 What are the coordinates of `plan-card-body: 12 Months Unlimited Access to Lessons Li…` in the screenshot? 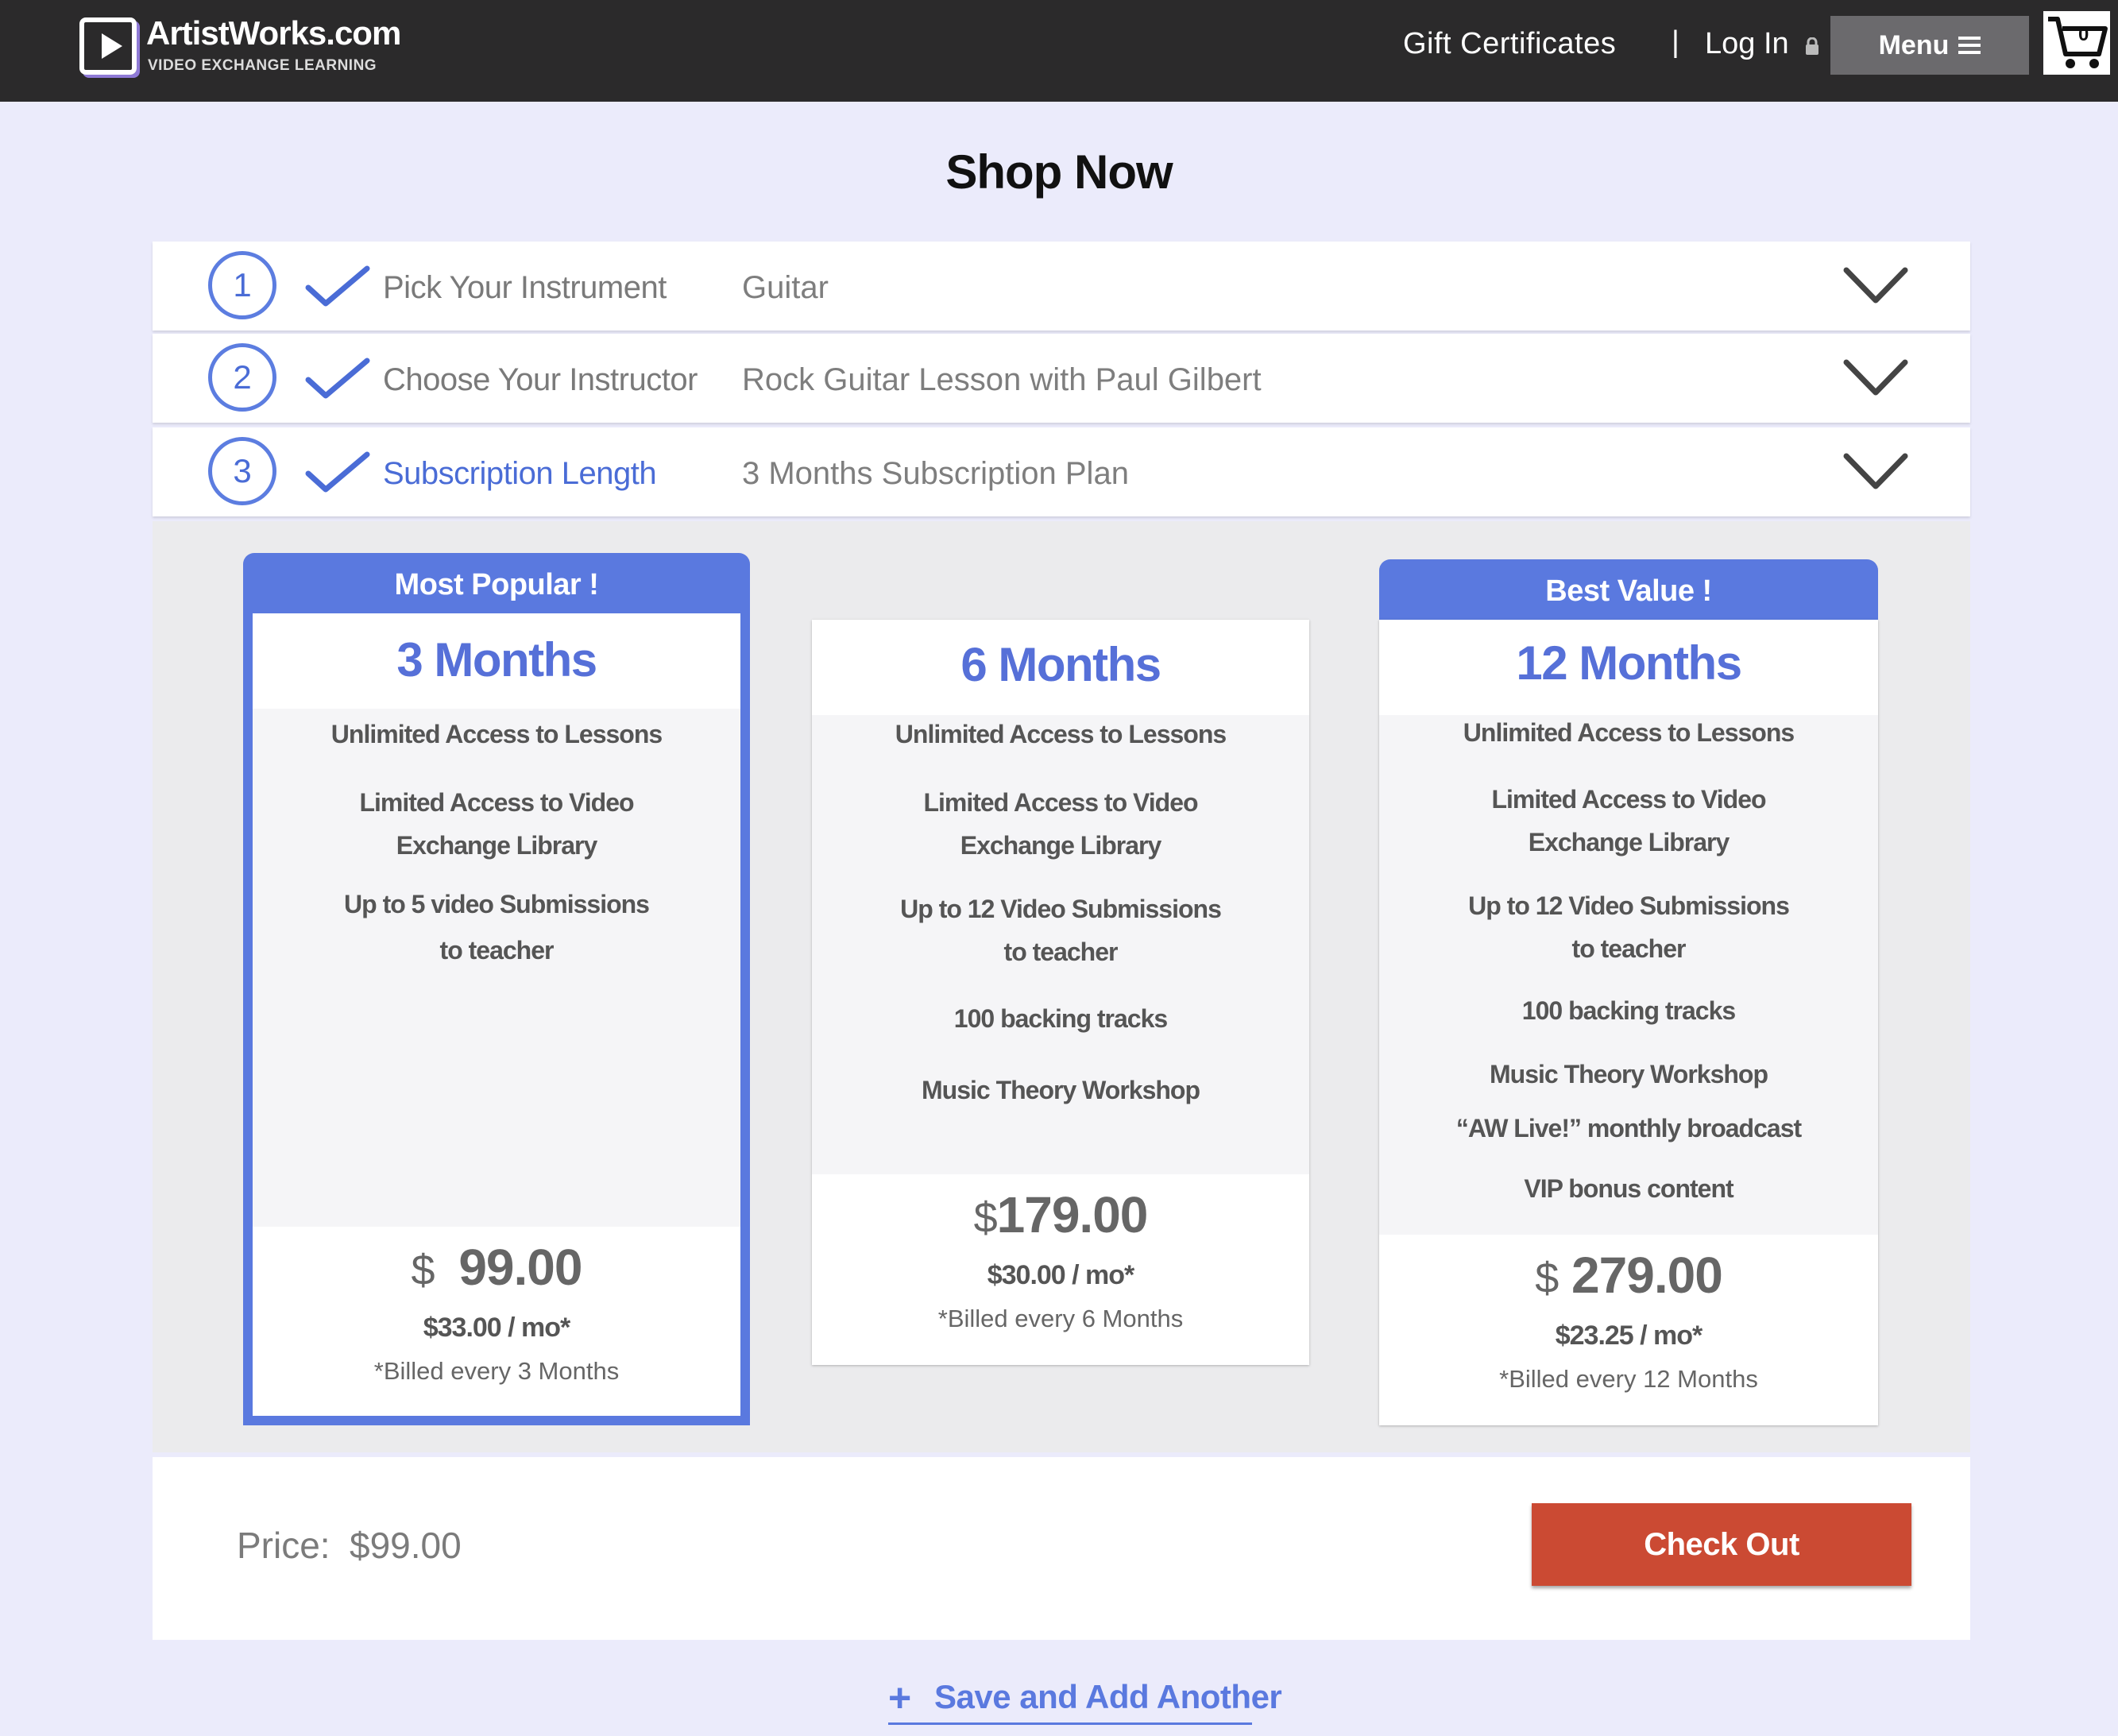 It's located at (1628, 1022).